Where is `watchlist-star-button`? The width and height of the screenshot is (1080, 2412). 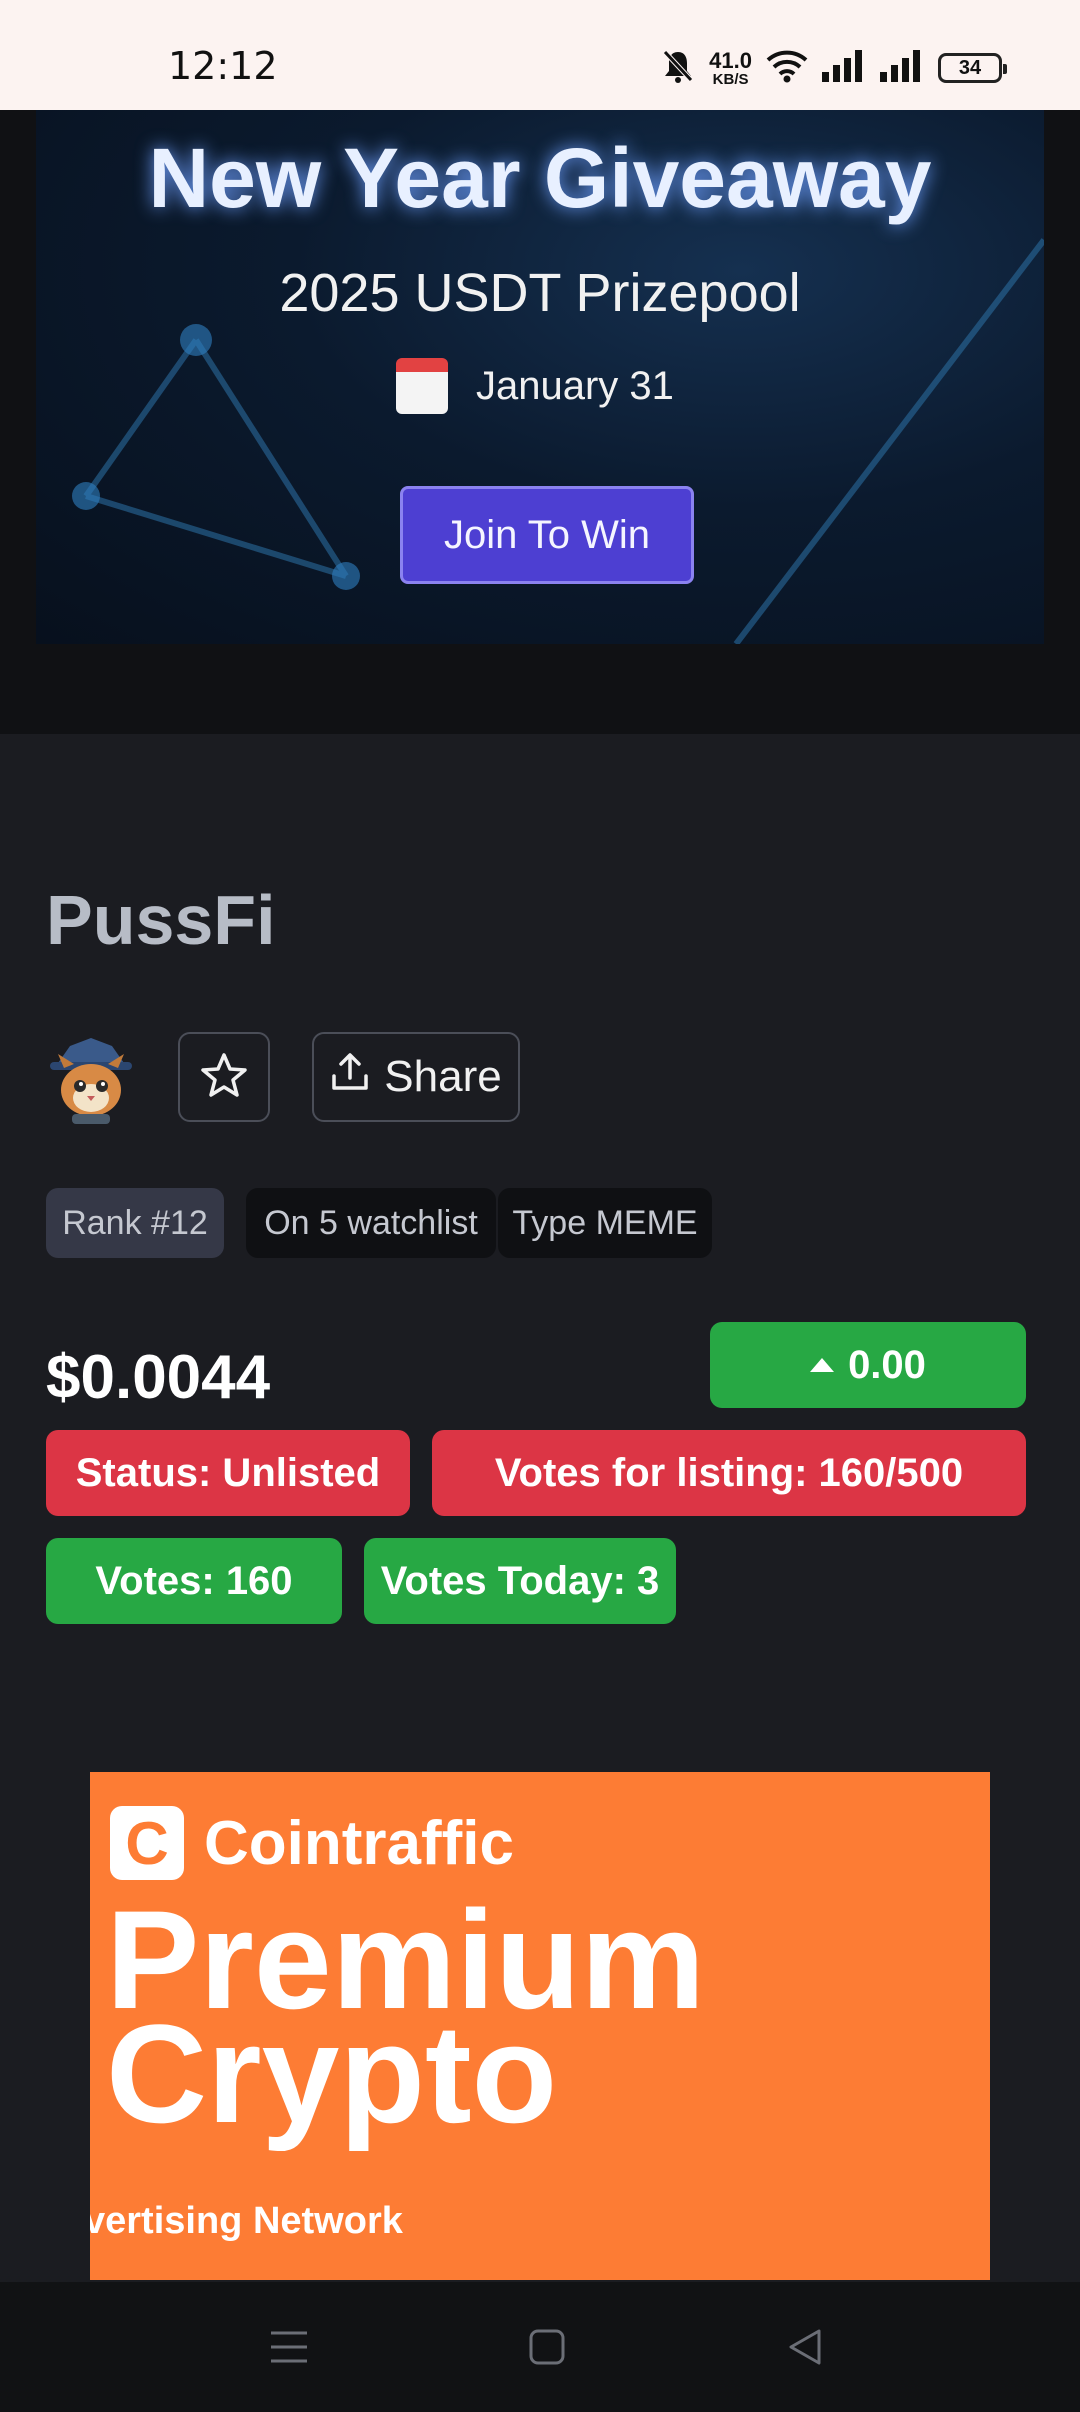 watchlist-star-button is located at coordinates (224, 1077).